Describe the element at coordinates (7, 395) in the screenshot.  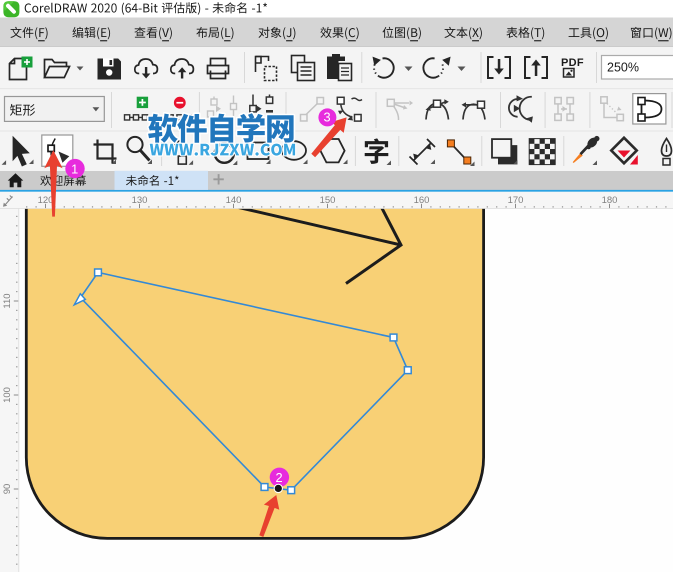
I see `svg-text: 100` at that location.